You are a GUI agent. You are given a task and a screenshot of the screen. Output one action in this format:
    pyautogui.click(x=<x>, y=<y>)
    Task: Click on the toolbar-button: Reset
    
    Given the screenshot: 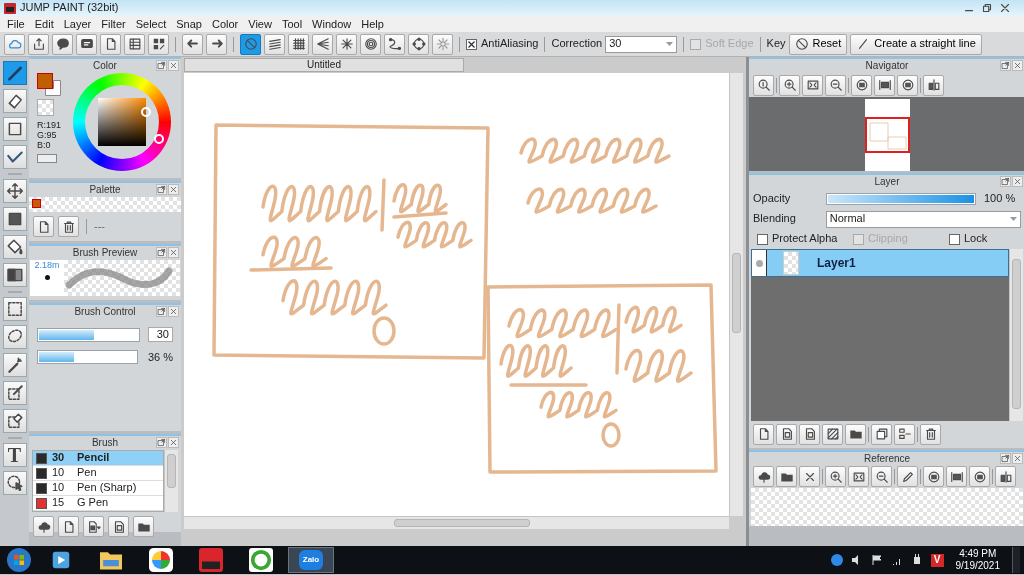 What is the action you would take?
    pyautogui.click(x=818, y=44)
    